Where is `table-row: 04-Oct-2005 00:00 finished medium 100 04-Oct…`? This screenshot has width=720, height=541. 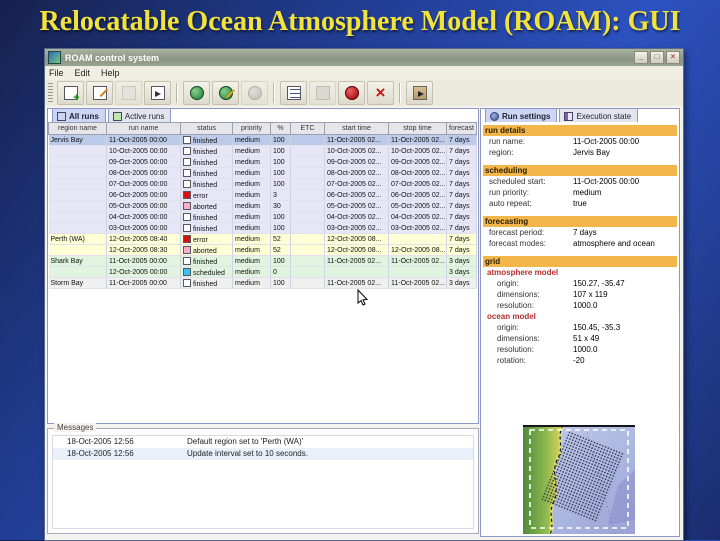 table-row: 04-Oct-2005 00:00 finished medium 100 04-Oct… is located at coordinates (262, 217).